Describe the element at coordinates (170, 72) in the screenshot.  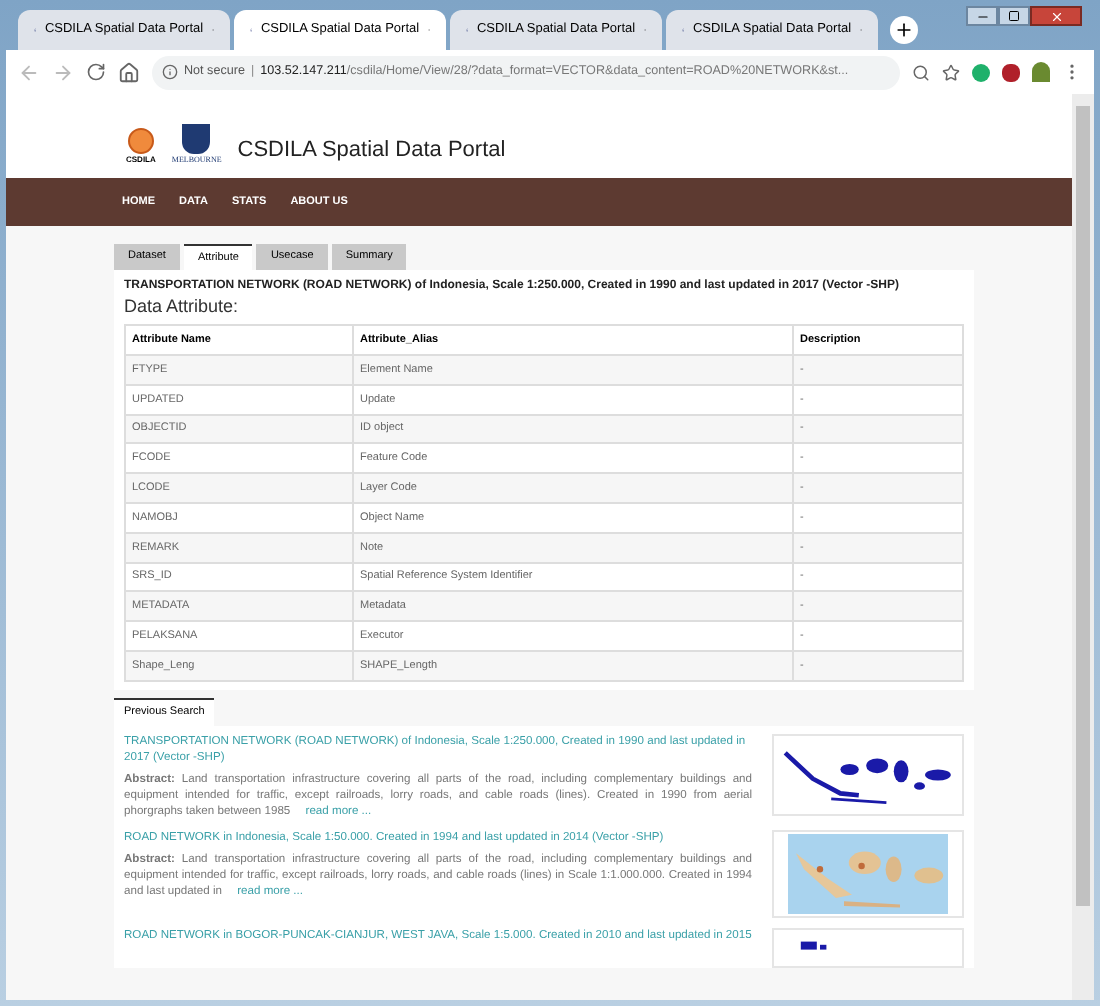
I see `info-icon` at that location.